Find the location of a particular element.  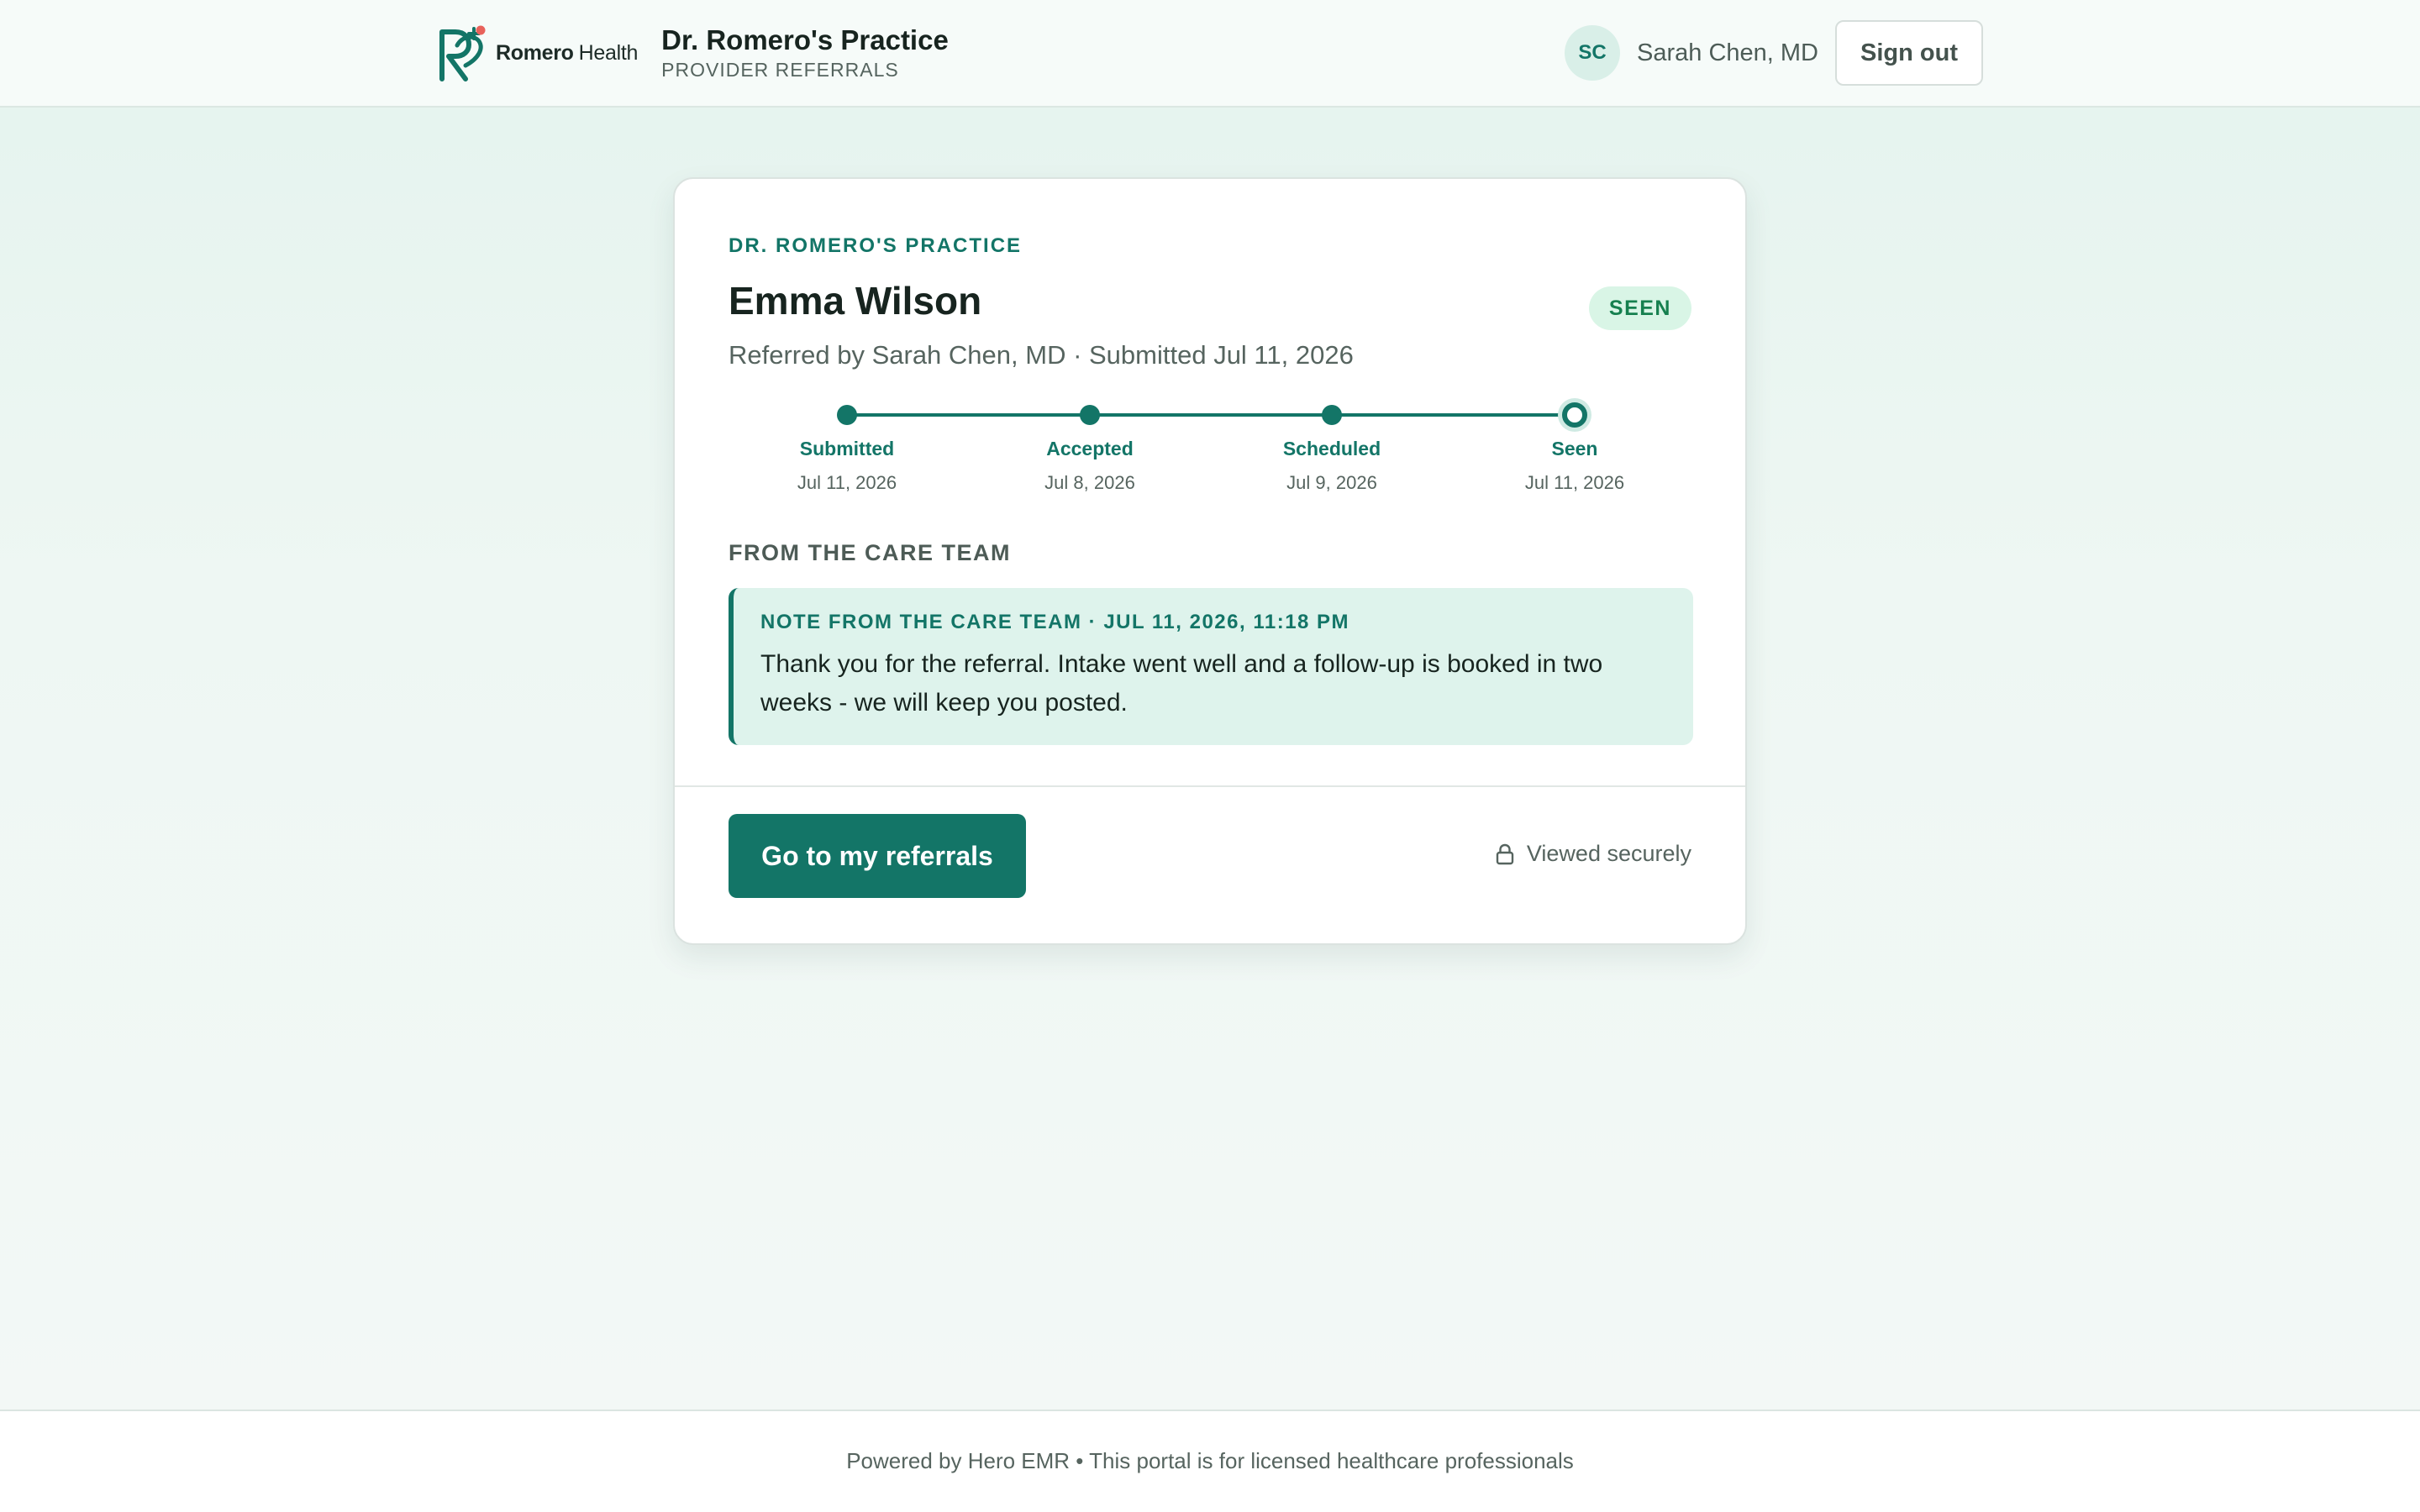

practice-title-block: Dr. Romero's Practice PROVIDER REFERRALS is located at coordinates (805, 53).